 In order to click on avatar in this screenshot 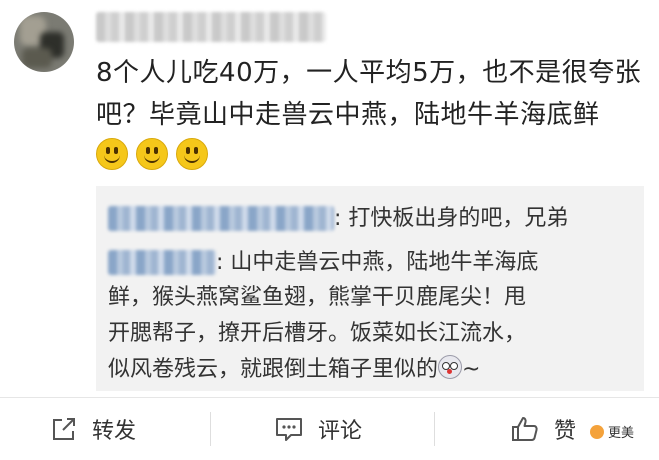, I will do `click(44, 42)`.